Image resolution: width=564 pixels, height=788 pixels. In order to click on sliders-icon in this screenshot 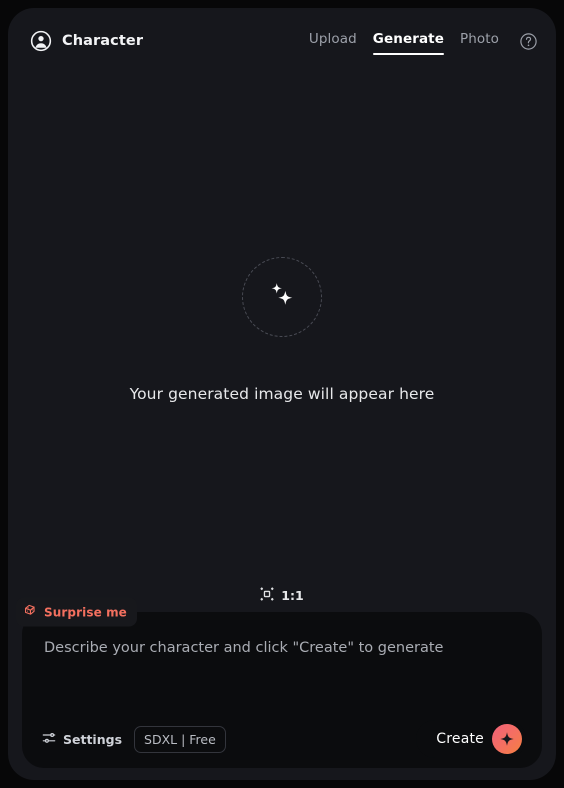, I will do `click(49, 739)`.